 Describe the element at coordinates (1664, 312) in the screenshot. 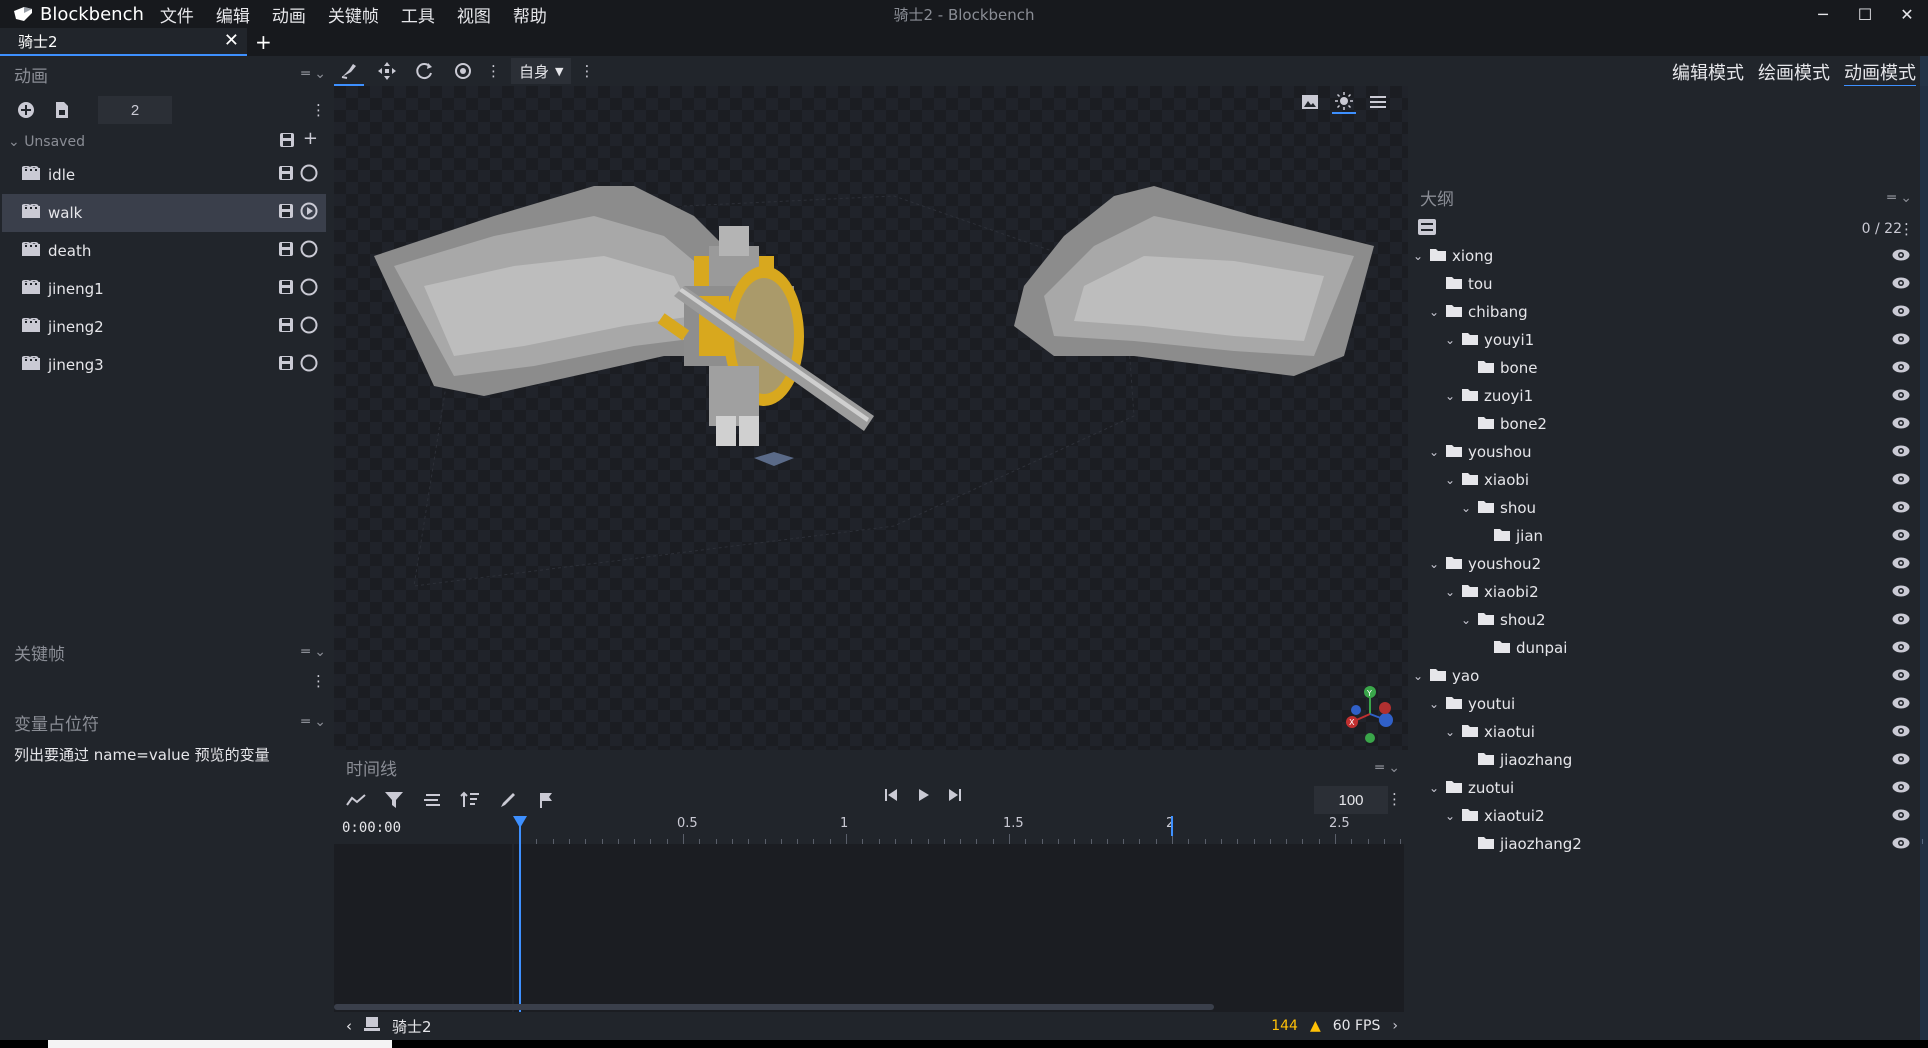

I see `outliner-node: ⌄ chibang` at that location.